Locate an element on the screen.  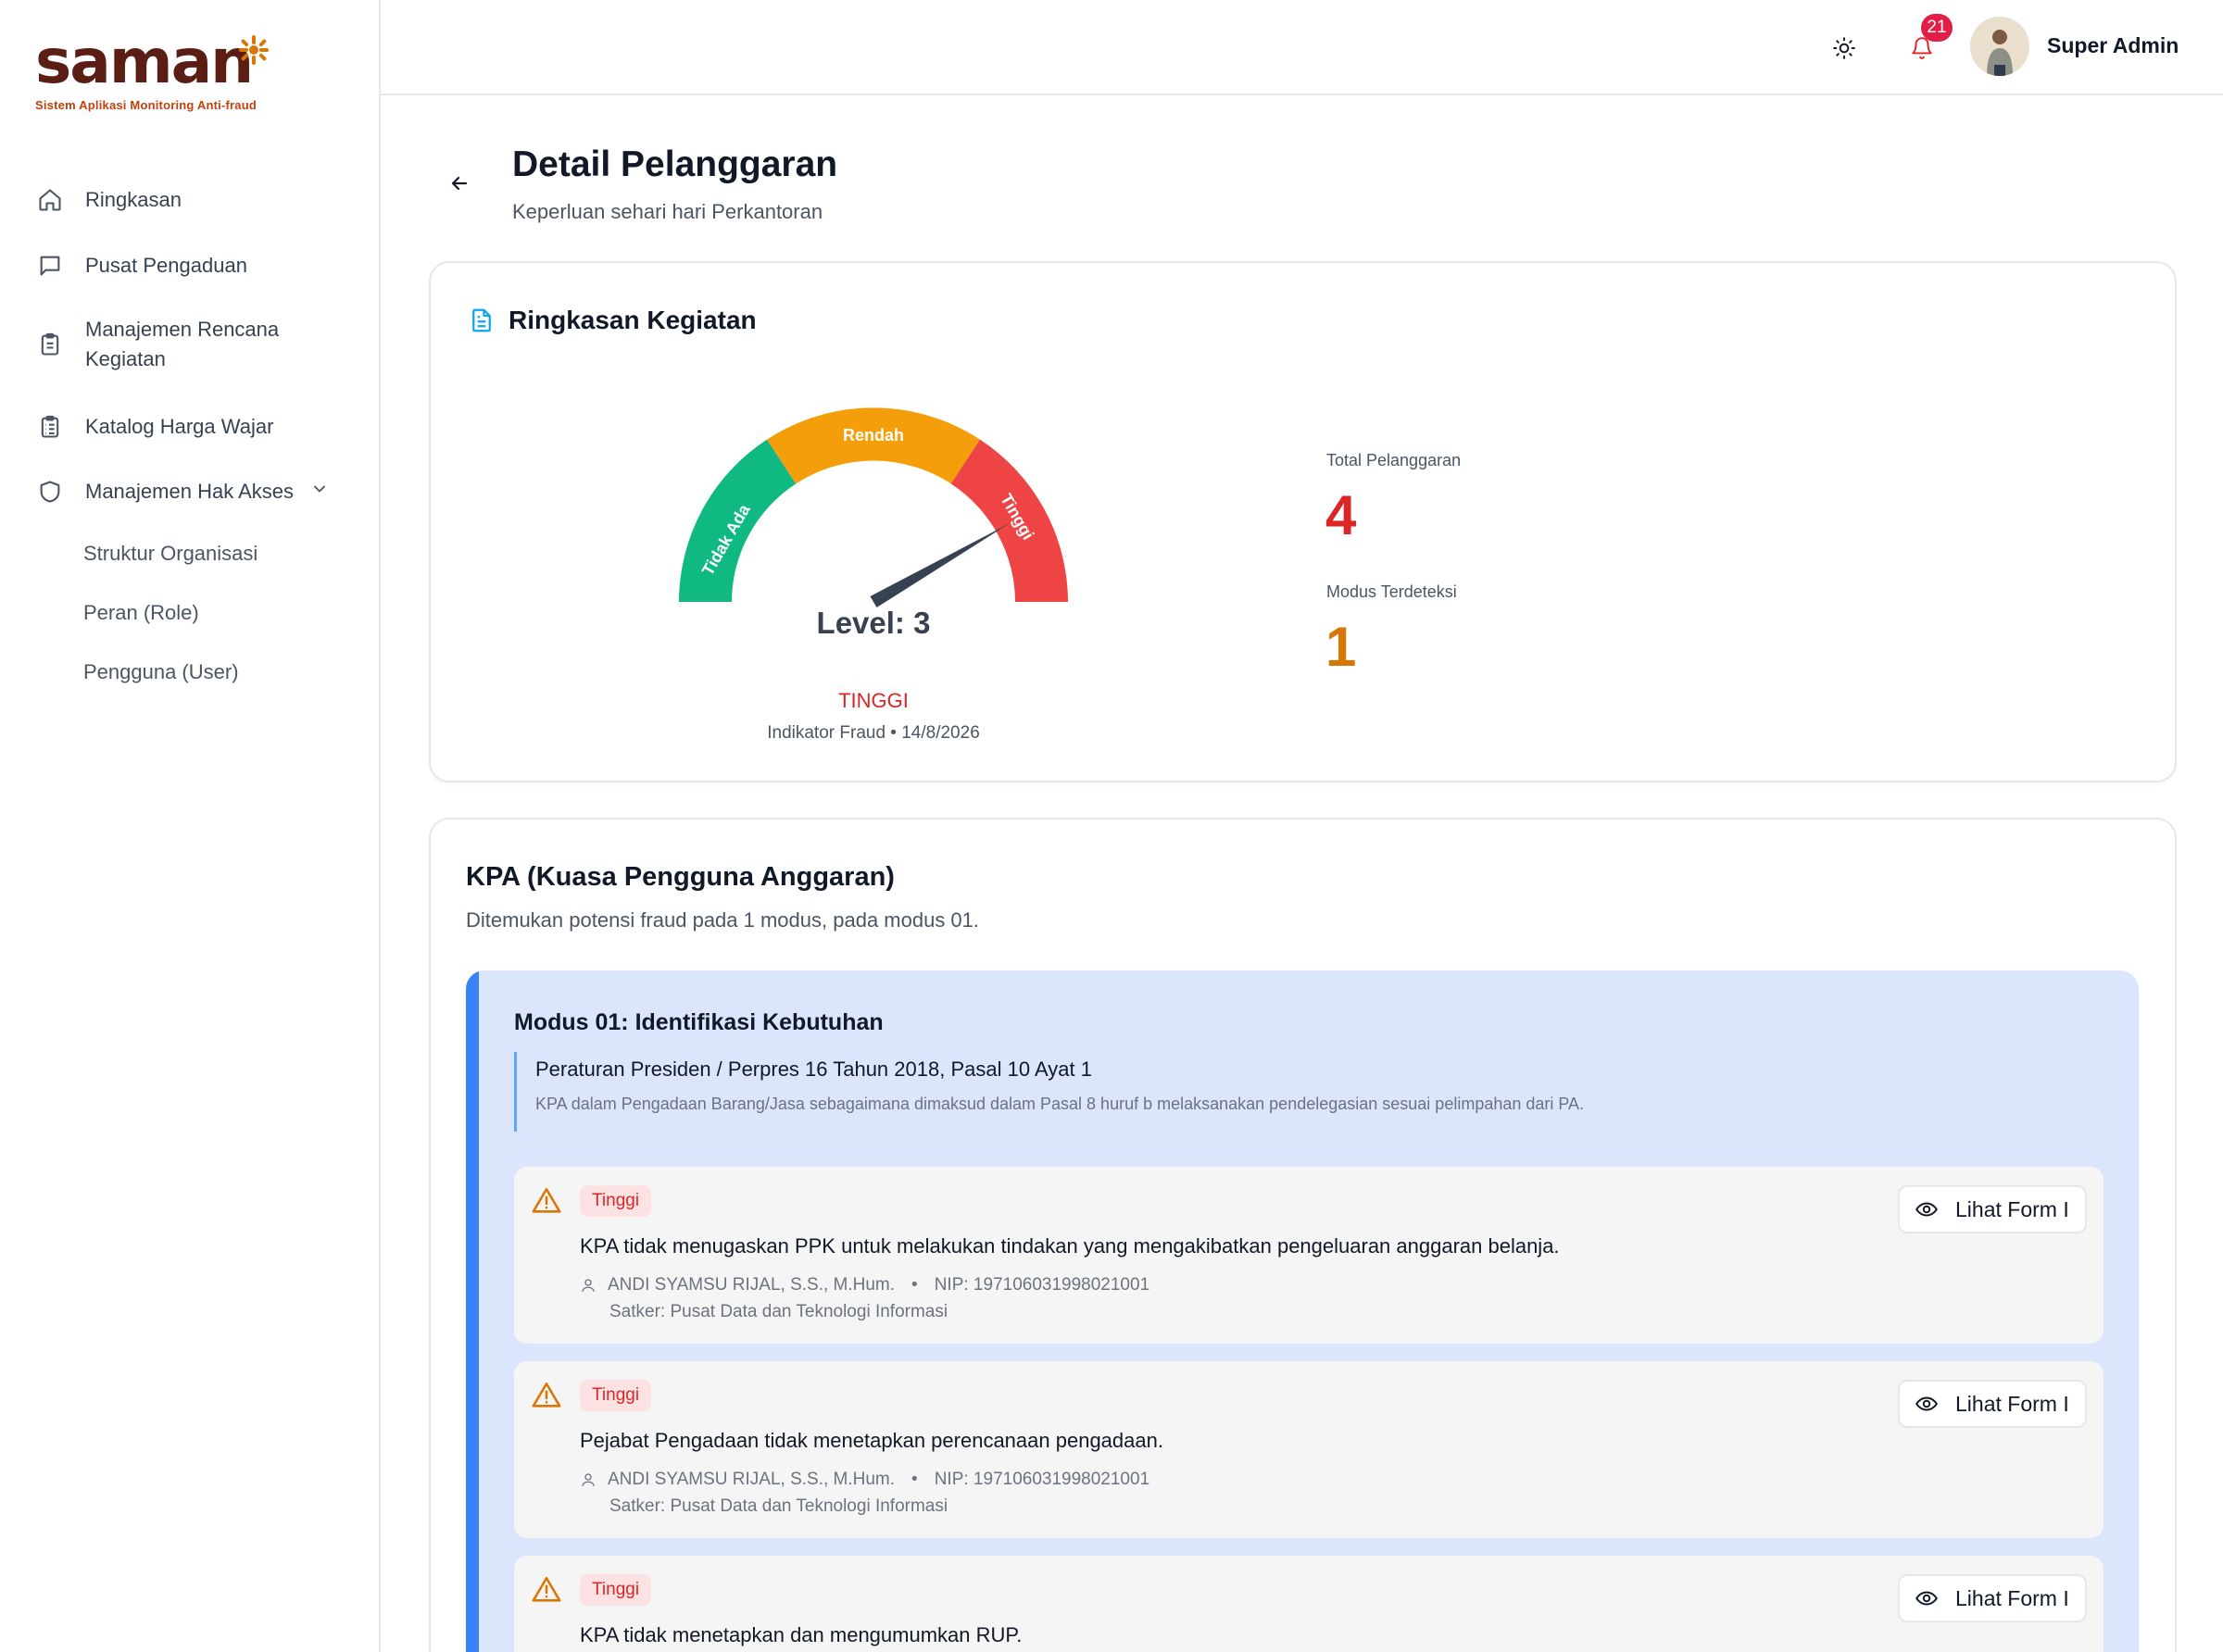
sidebar-item-katalog-harga-wajar: Katalog Harga Wajar is located at coordinates (154, 427).